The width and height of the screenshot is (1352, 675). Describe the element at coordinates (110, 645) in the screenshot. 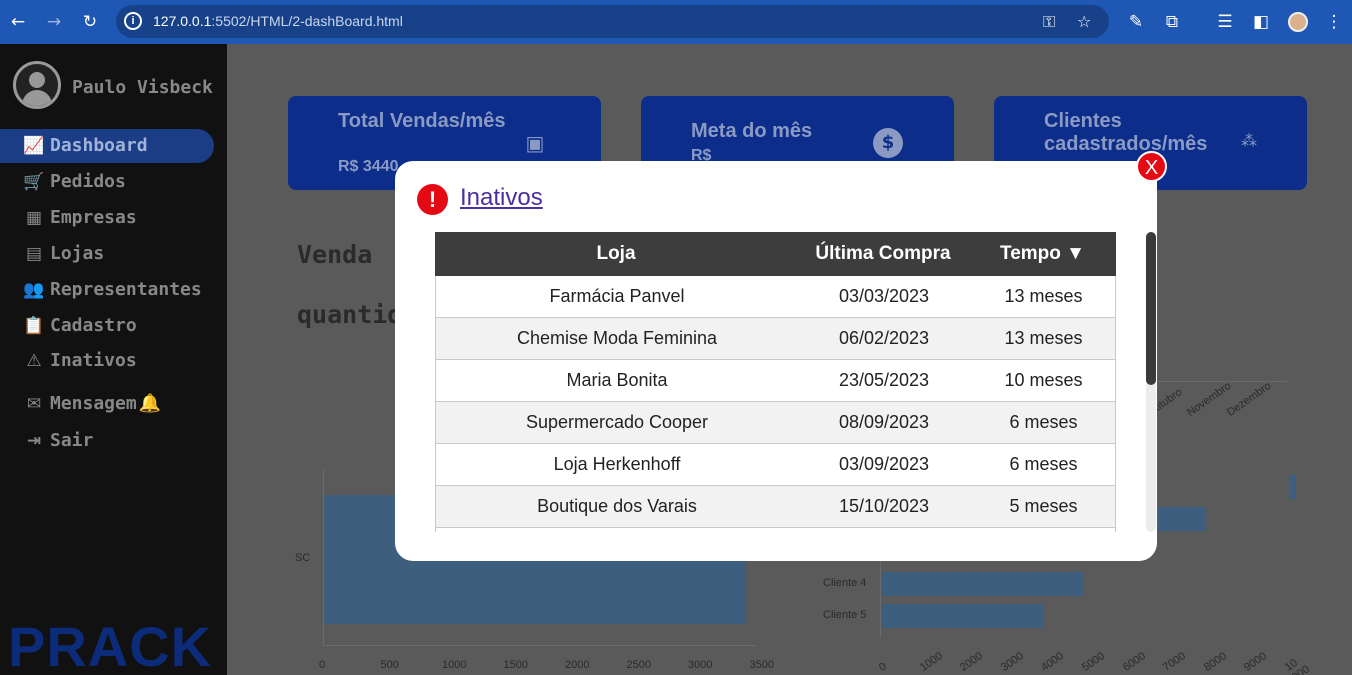

I see `brand-logo: PRACK` at that location.